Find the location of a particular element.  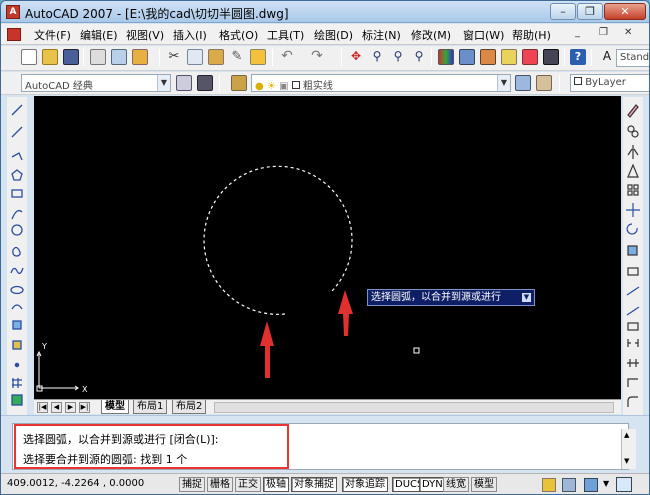

menu-modify: 修改(M) is located at coordinates (431, 35).